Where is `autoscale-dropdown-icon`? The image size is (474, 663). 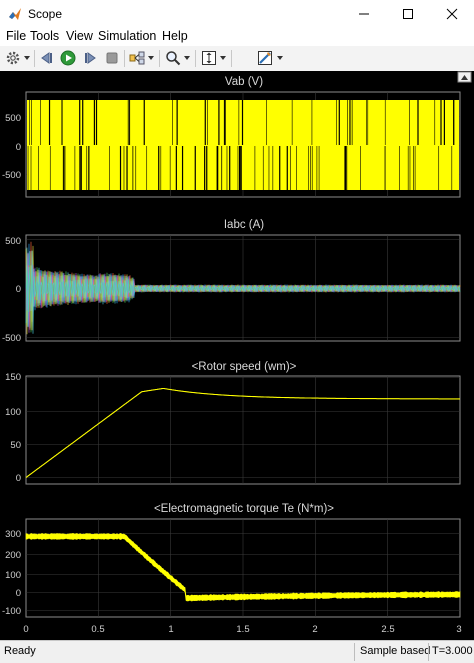 autoscale-dropdown-icon is located at coordinates (223, 58).